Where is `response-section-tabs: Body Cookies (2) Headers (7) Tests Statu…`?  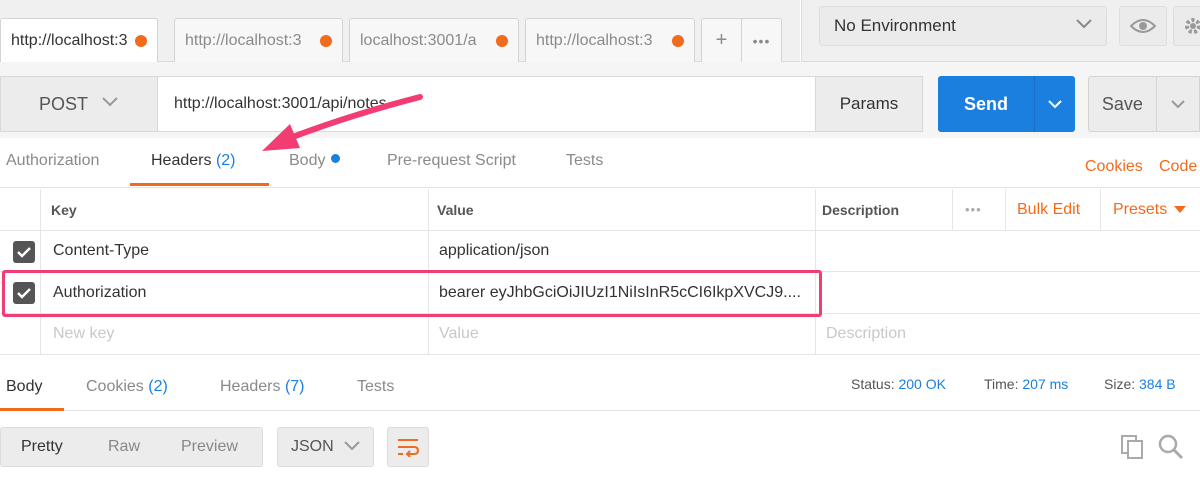 response-section-tabs: Body Cookies (2) Headers (7) Tests Statu… is located at coordinates (600, 383).